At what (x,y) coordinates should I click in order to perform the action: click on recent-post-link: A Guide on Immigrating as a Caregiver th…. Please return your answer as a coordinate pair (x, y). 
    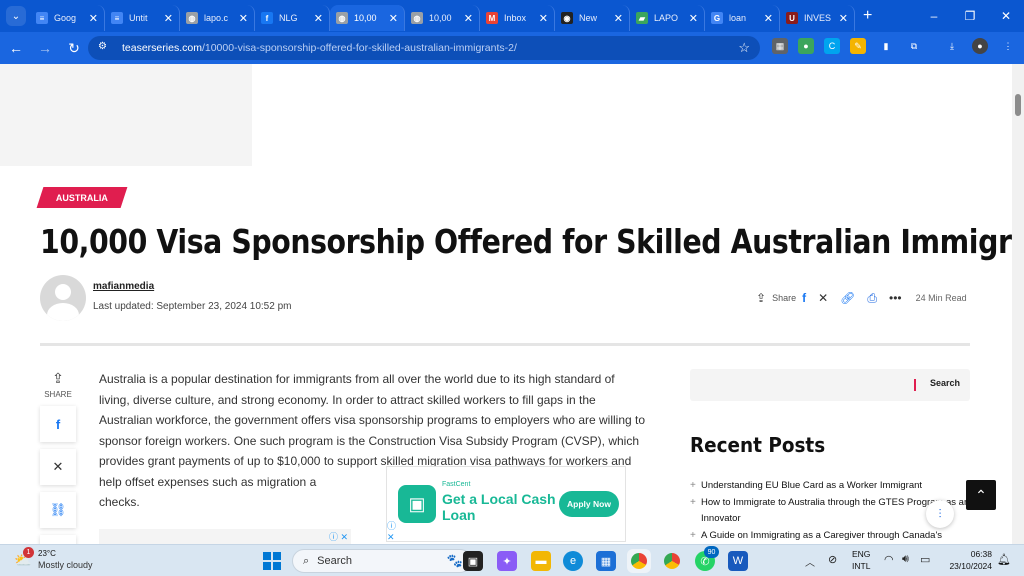
    Looking at the image, I should click on (830, 536).